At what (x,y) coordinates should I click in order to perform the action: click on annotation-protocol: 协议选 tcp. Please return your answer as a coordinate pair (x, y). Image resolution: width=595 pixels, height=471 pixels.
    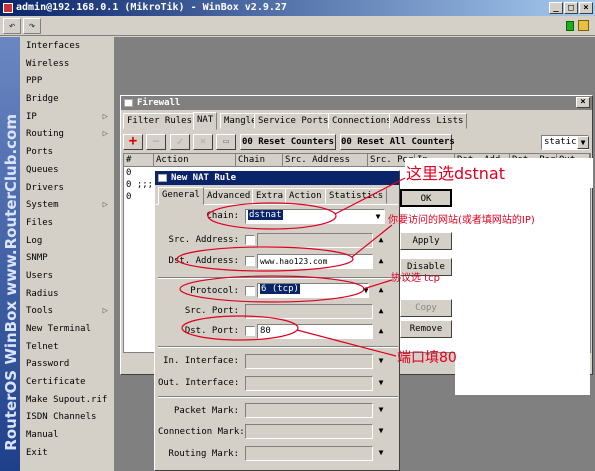
    Looking at the image, I should click on (415, 278).